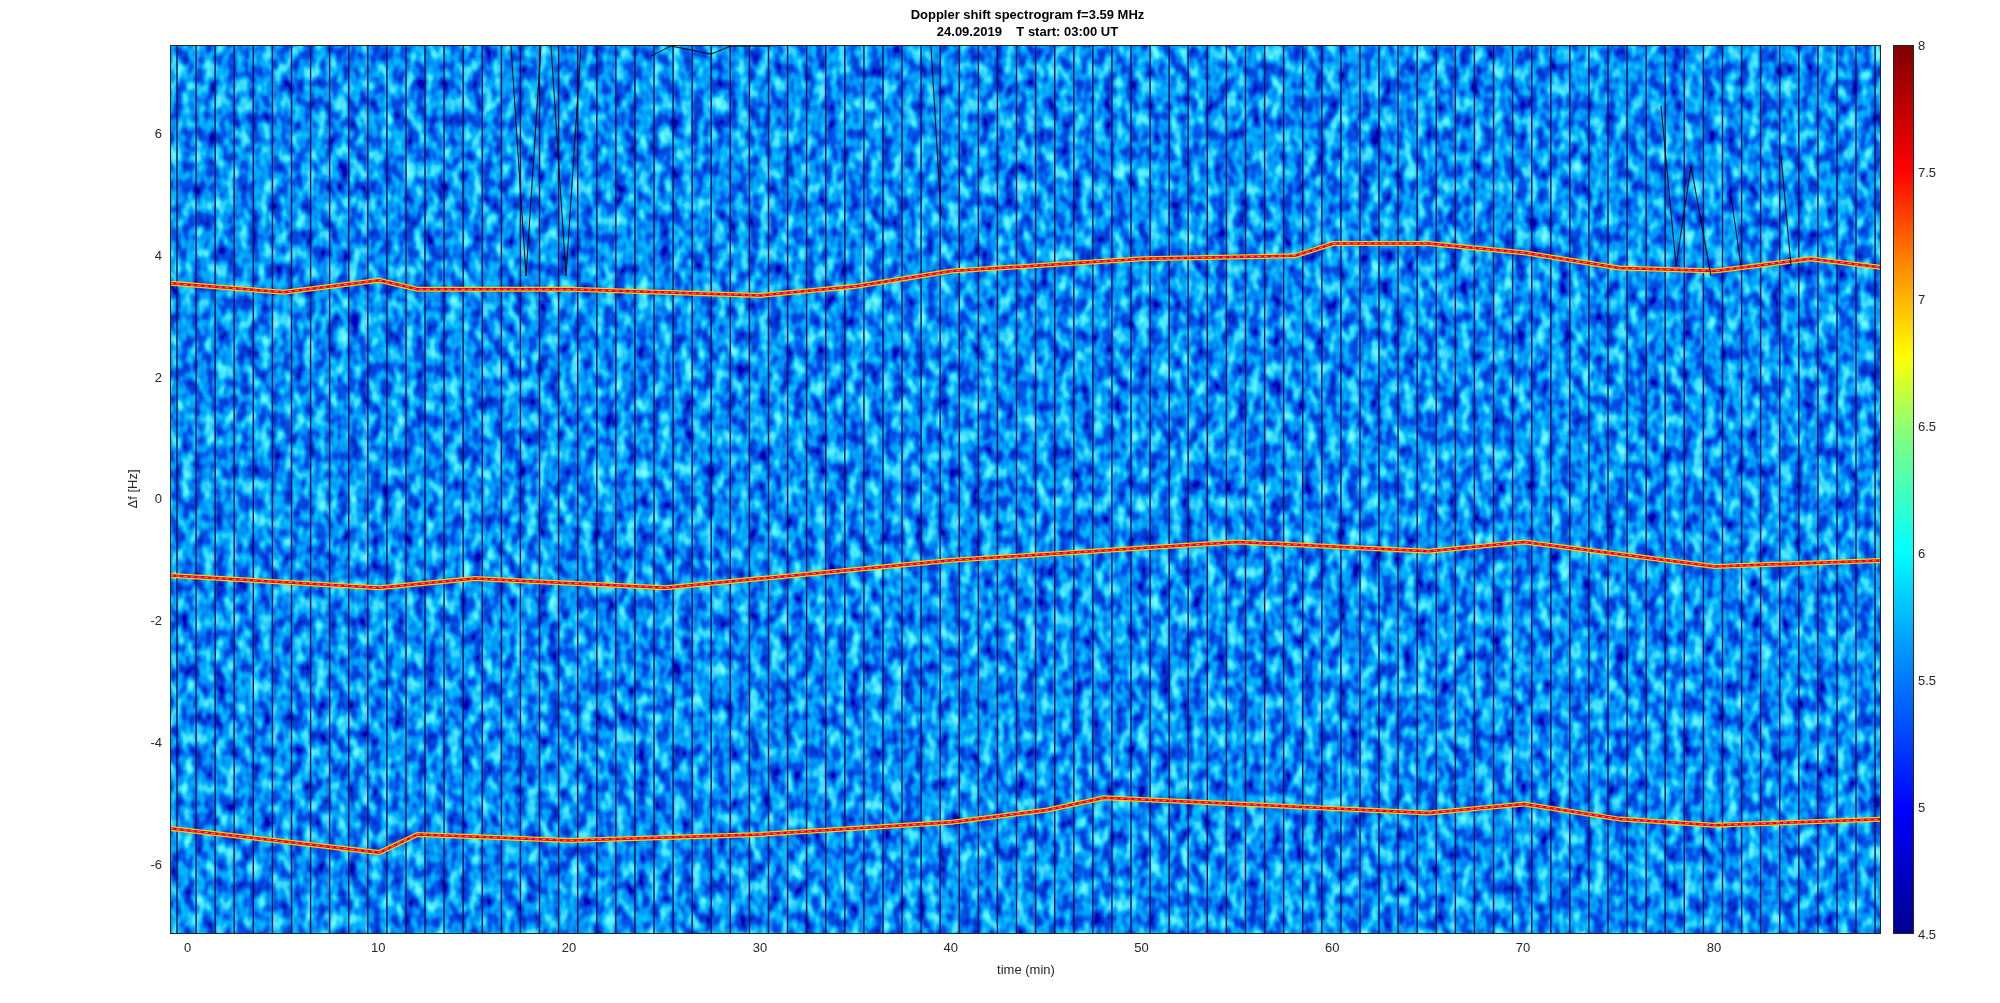  I want to click on tick-label: 7, so click(1922, 299).